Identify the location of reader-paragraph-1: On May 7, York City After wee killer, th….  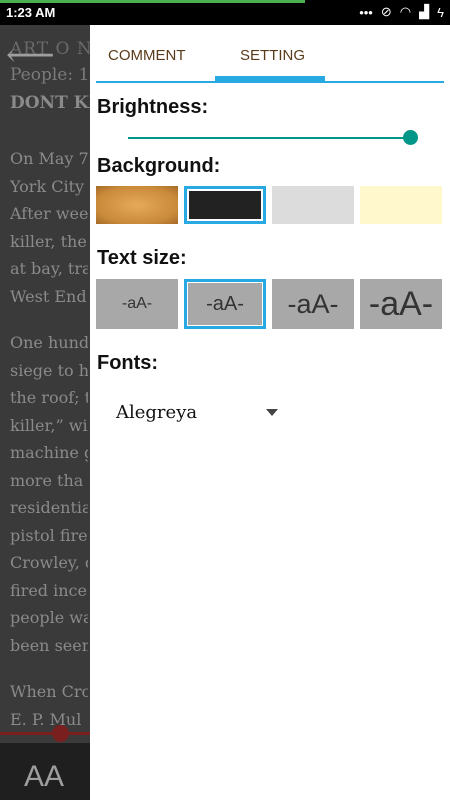
(49, 227).